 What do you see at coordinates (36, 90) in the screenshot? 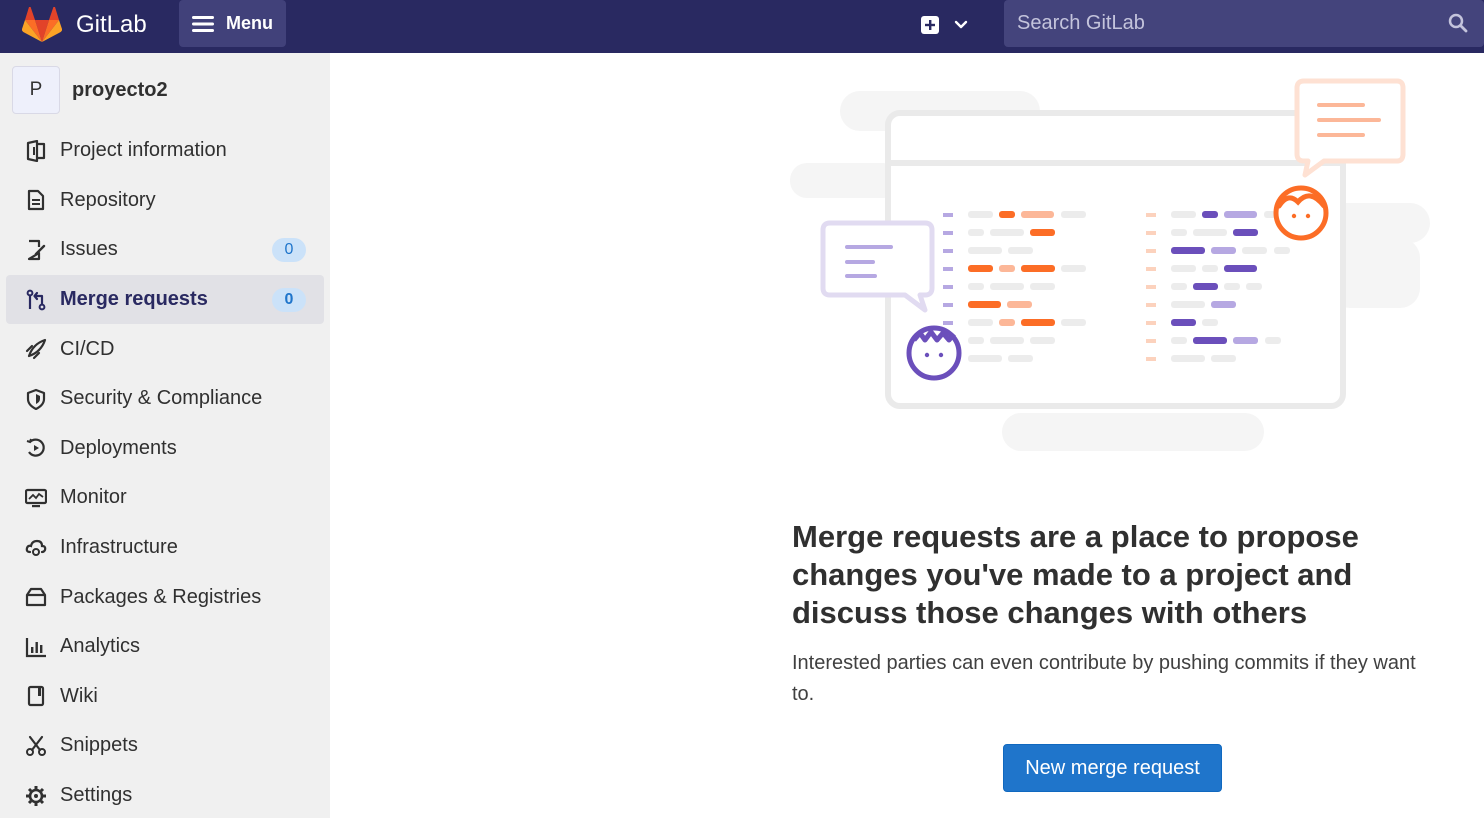
I see `project-avatar: P` at bounding box center [36, 90].